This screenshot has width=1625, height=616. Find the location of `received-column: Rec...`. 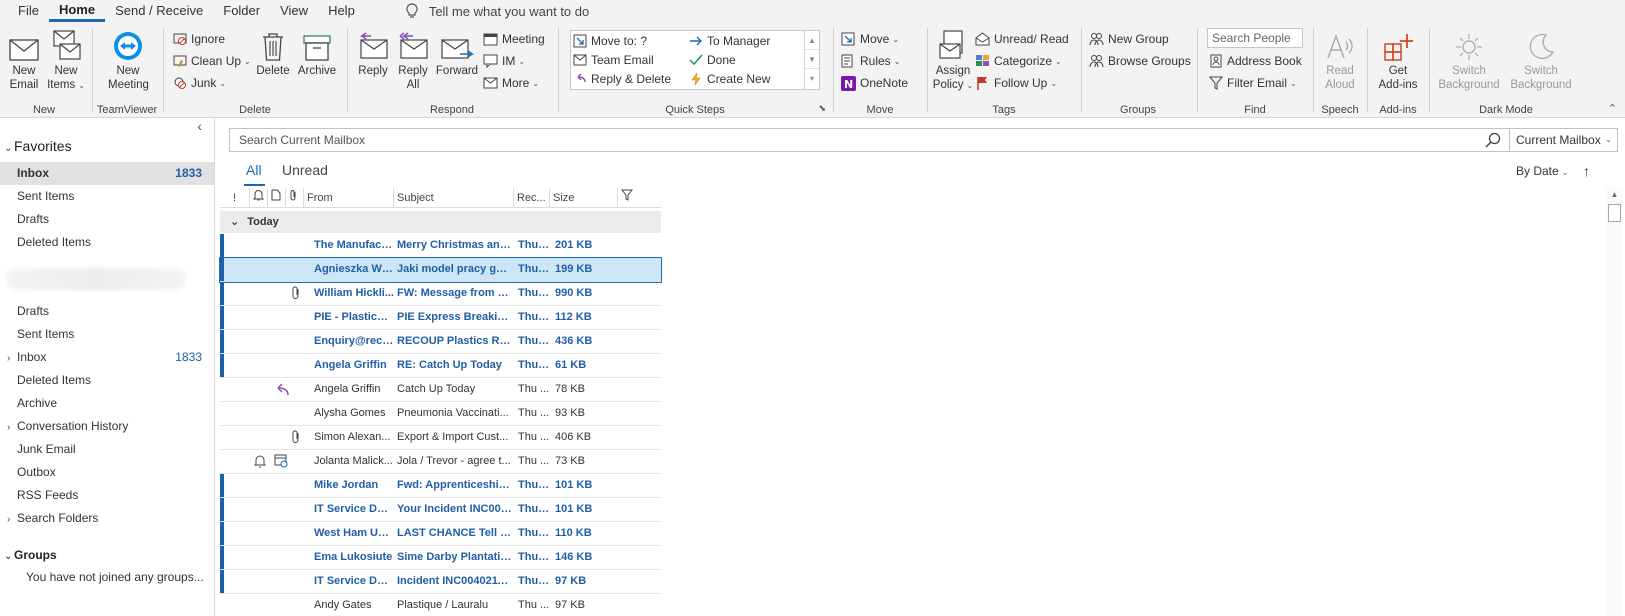

received-column: Rec... is located at coordinates (532, 198).